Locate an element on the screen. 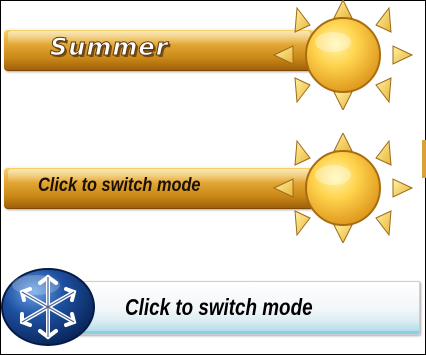 This screenshot has width=426, height=355. summer-switch-label: Click to switch mode is located at coordinates (119, 185).